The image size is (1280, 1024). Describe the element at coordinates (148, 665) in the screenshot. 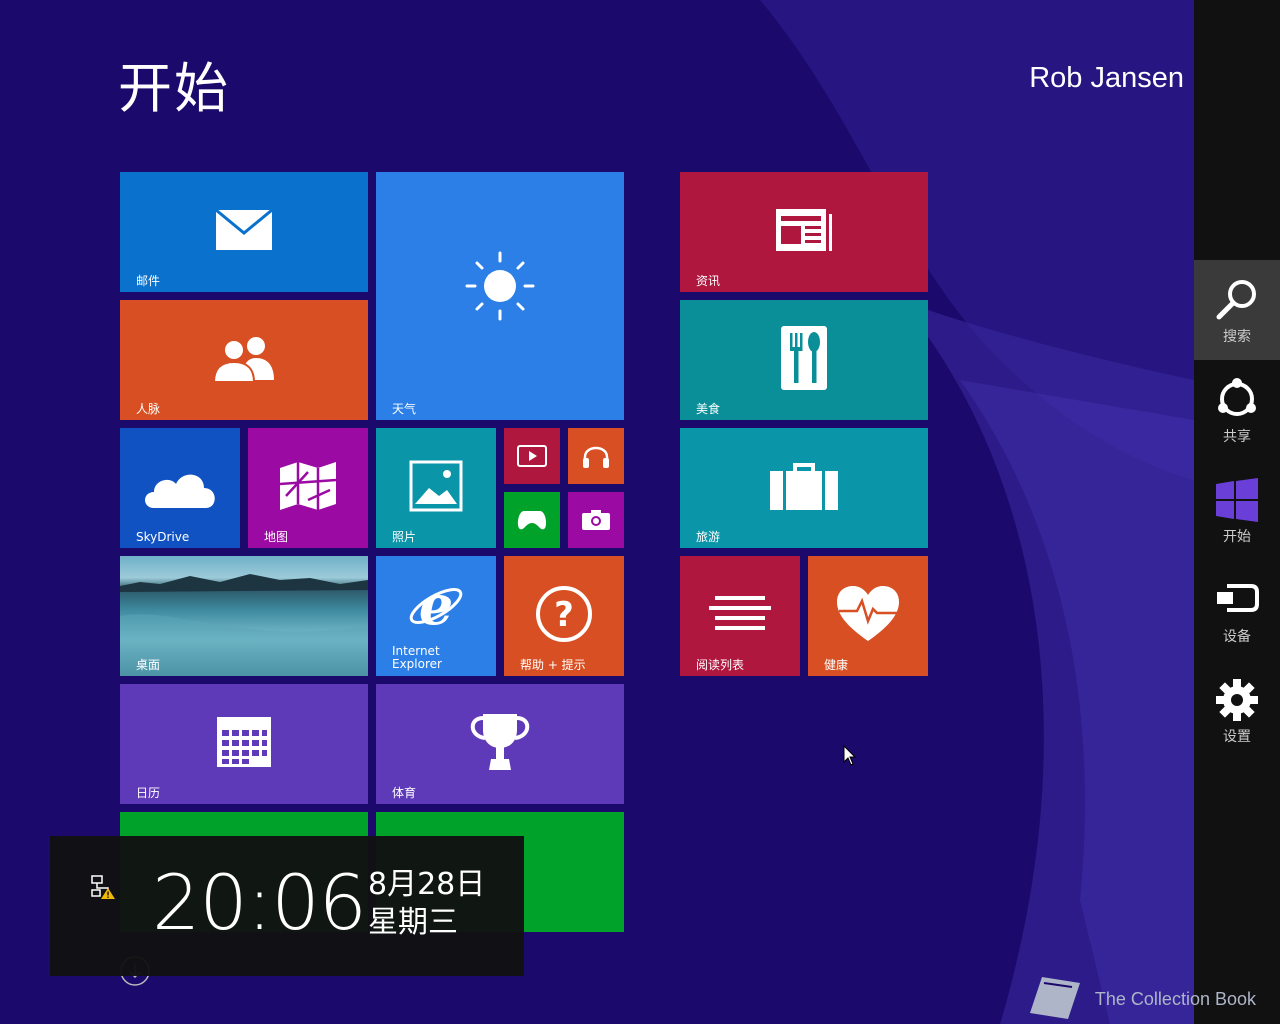

I see `tile-label: 桌面` at that location.